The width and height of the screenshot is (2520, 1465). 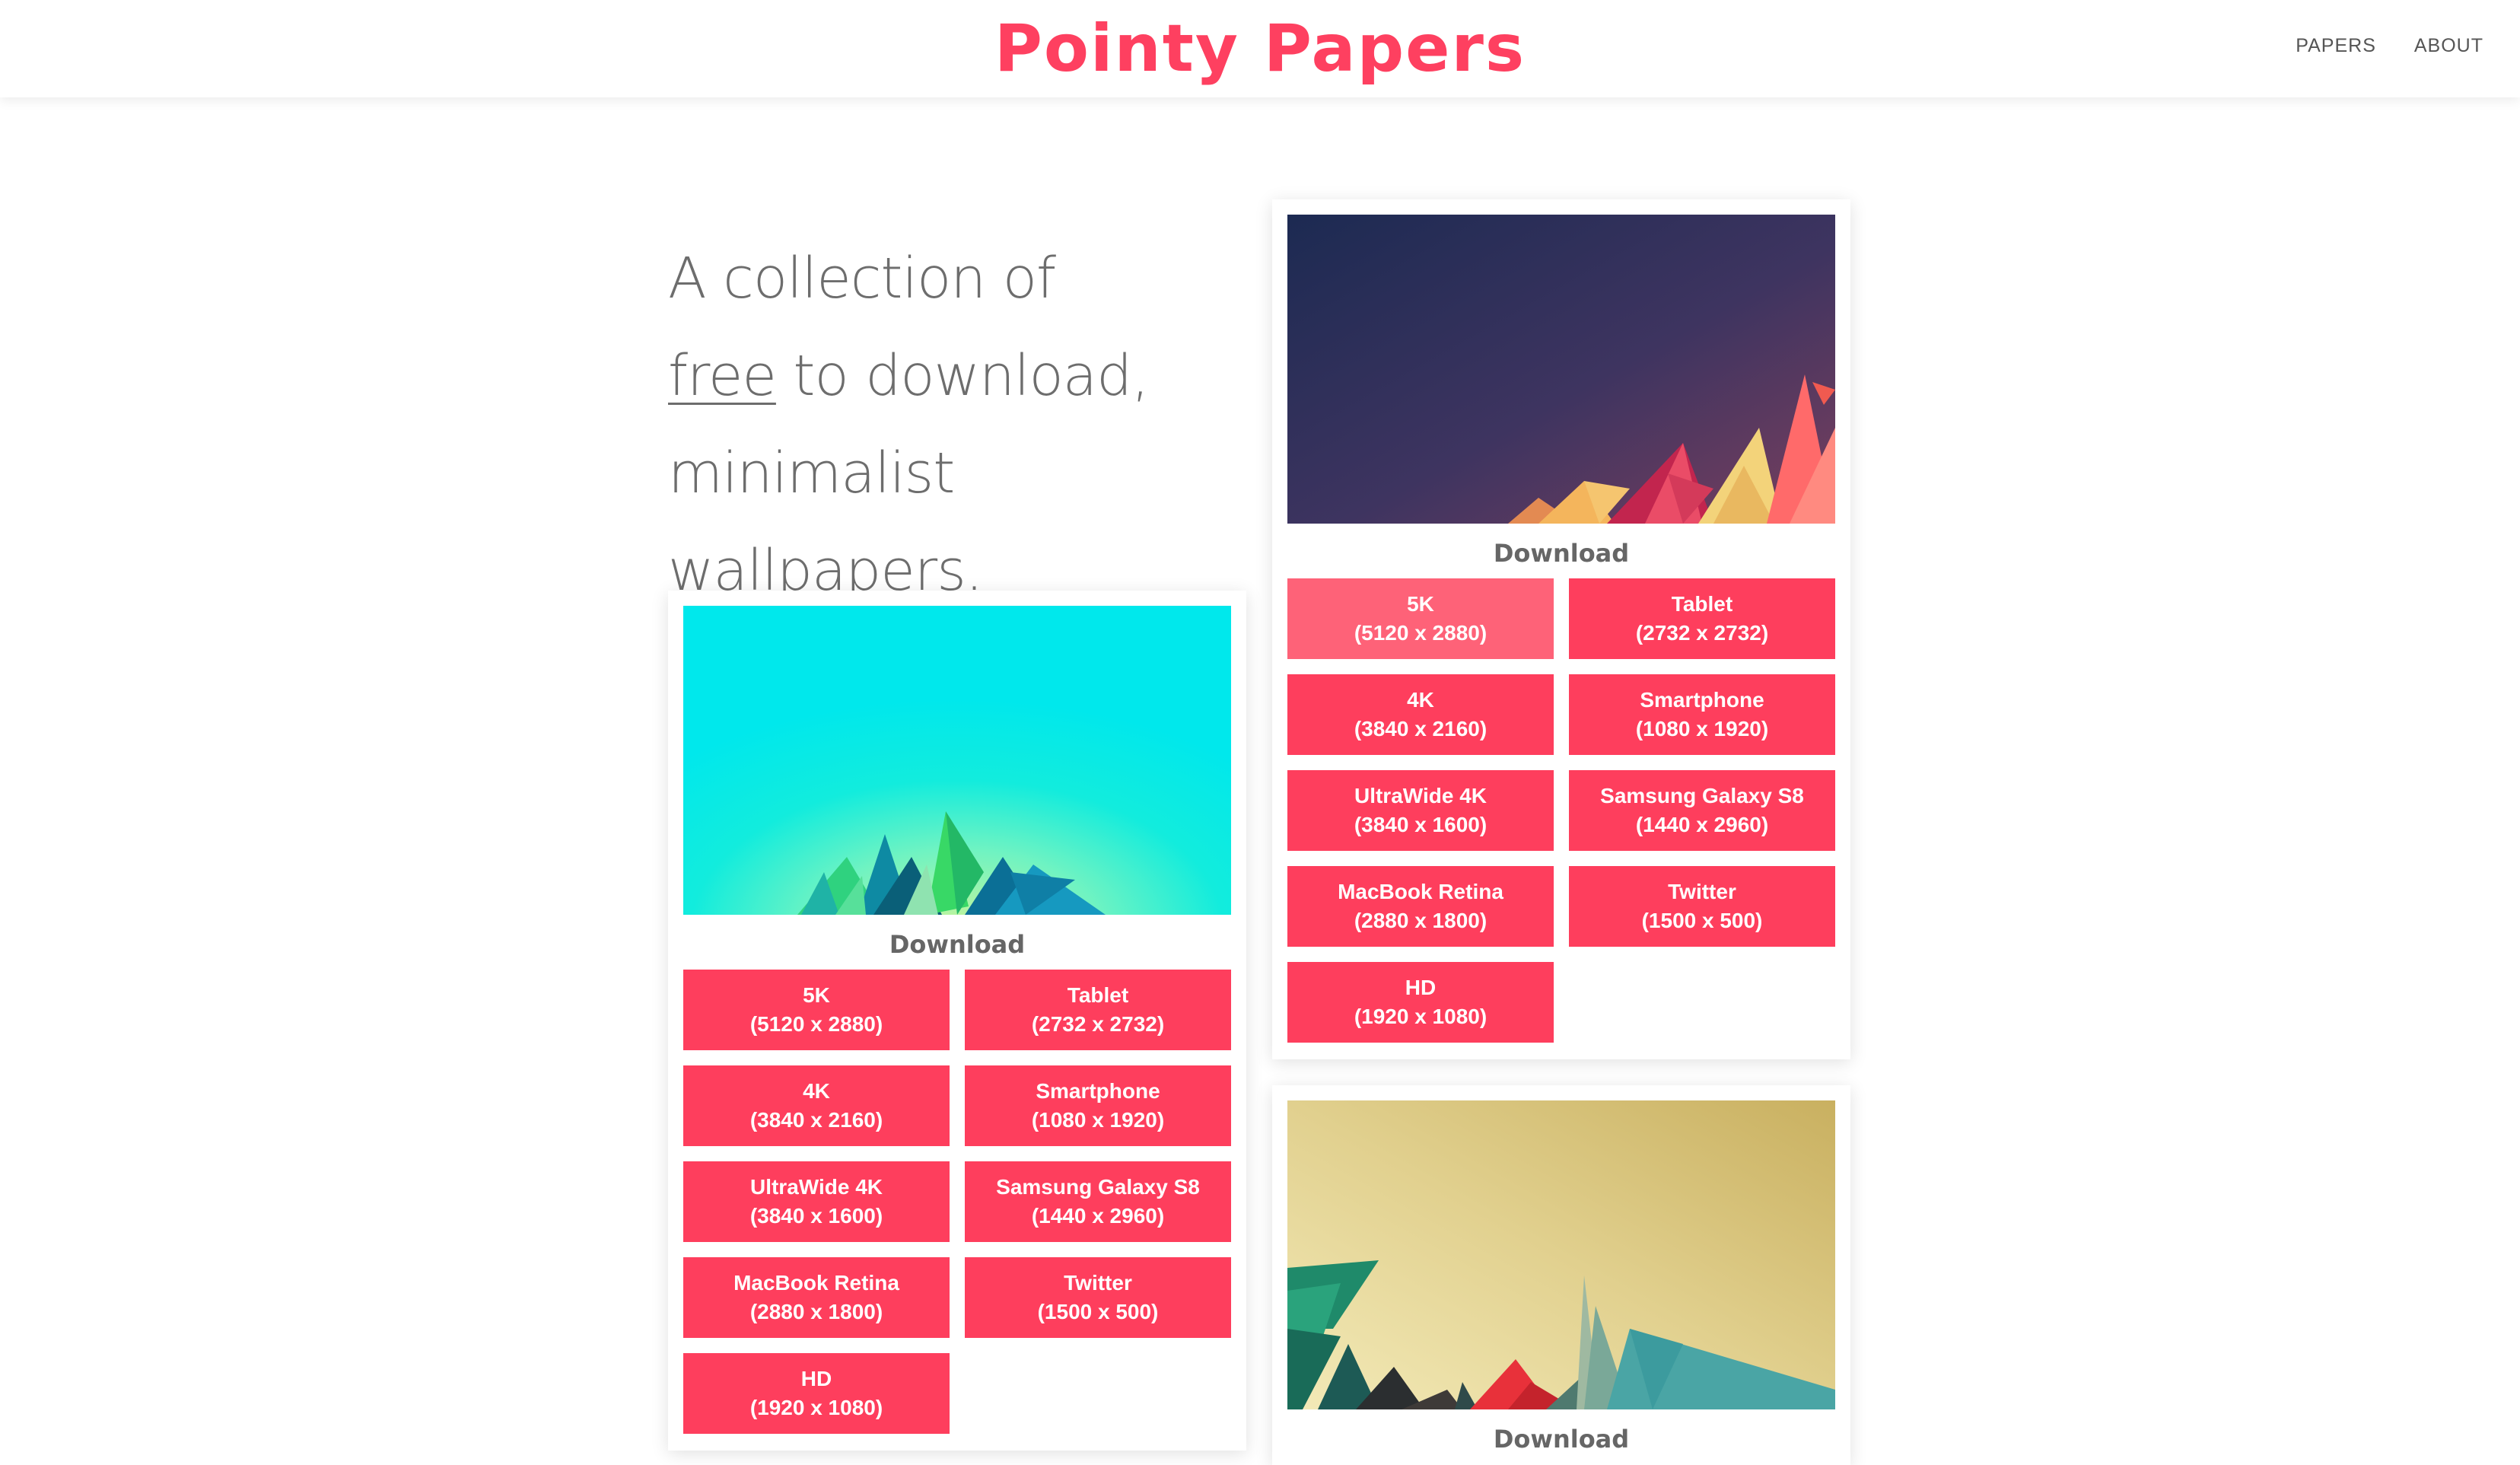 I want to click on wallpaper-preview-cyan, so click(x=957, y=760).